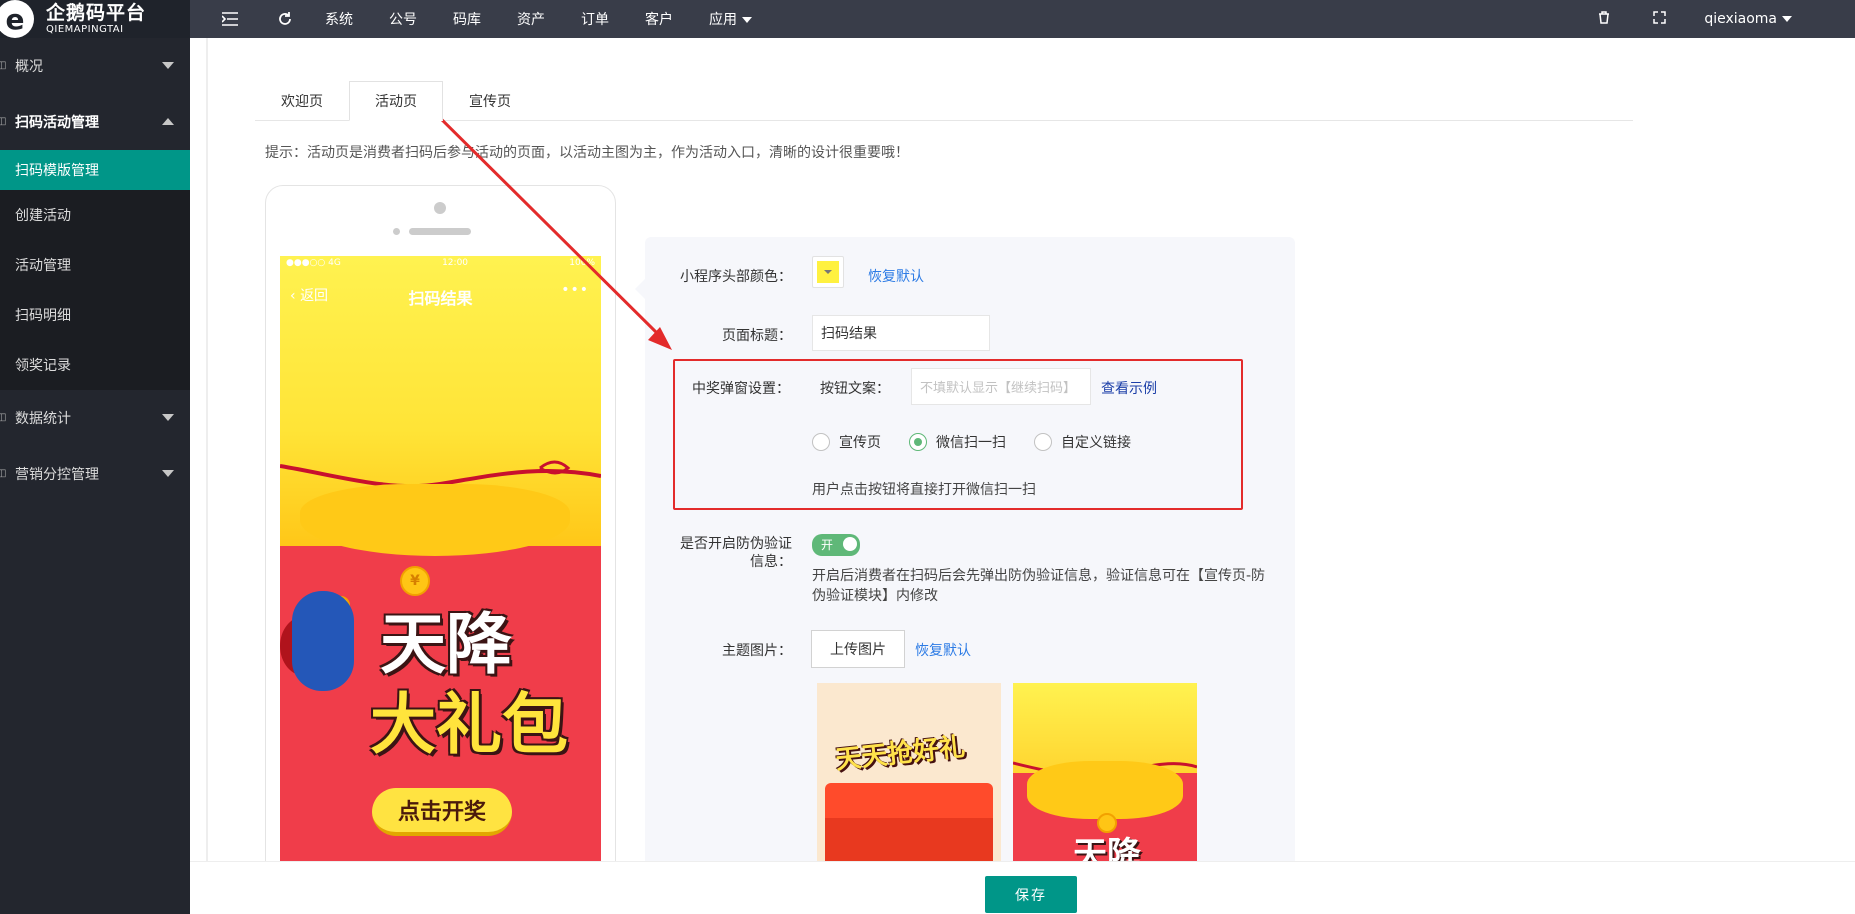 The width and height of the screenshot is (1855, 914). I want to click on header-color-picker, so click(828, 272).